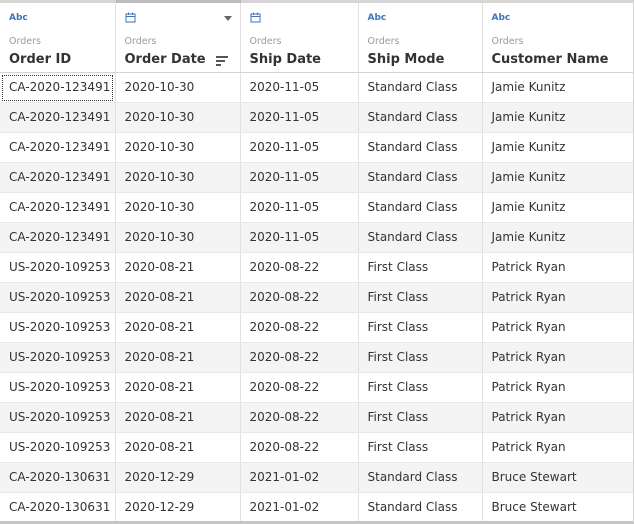 The image size is (634, 524). Describe the element at coordinates (58, 36) in the screenshot. I see `column-header-order-id: Abc Orders Order ID` at that location.